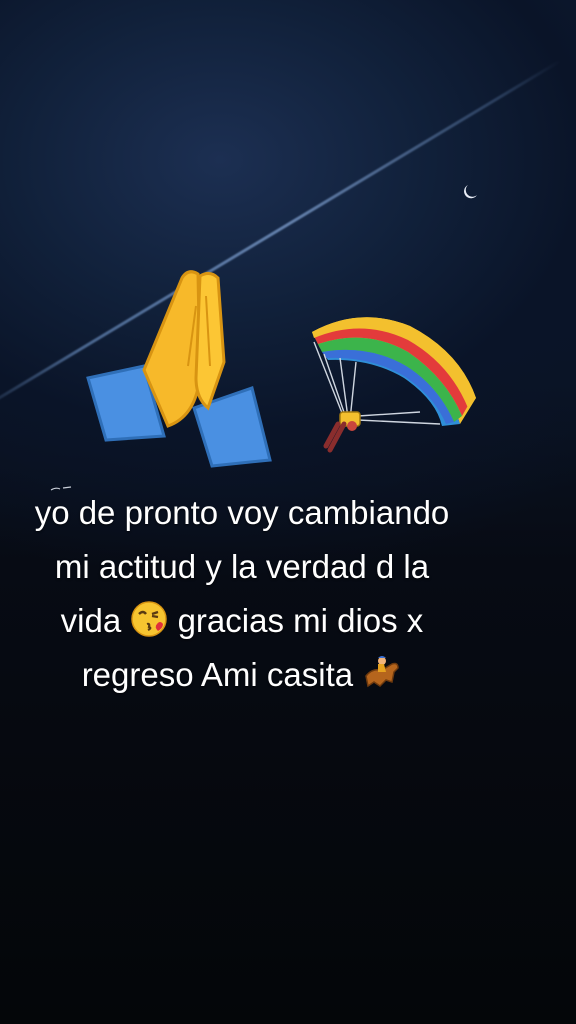  What do you see at coordinates (470, 192) in the screenshot?
I see `crescent-moon-icon` at bounding box center [470, 192].